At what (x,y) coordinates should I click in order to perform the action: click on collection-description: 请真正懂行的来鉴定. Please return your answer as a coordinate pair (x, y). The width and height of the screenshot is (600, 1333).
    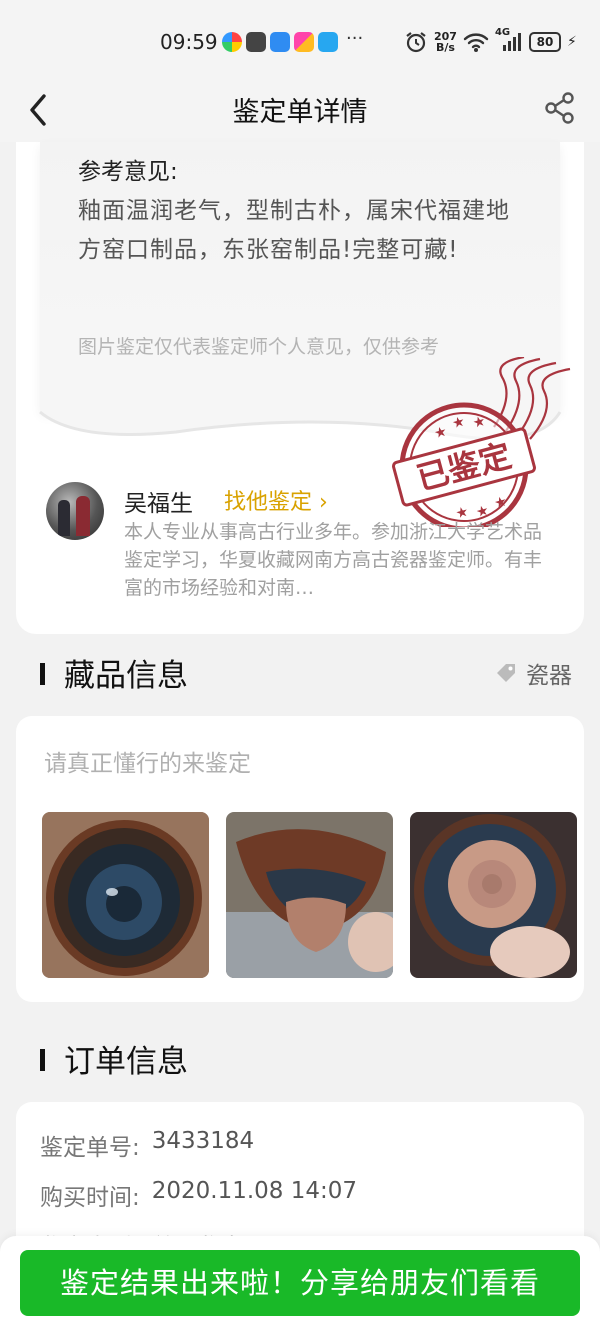
    Looking at the image, I should click on (147, 764).